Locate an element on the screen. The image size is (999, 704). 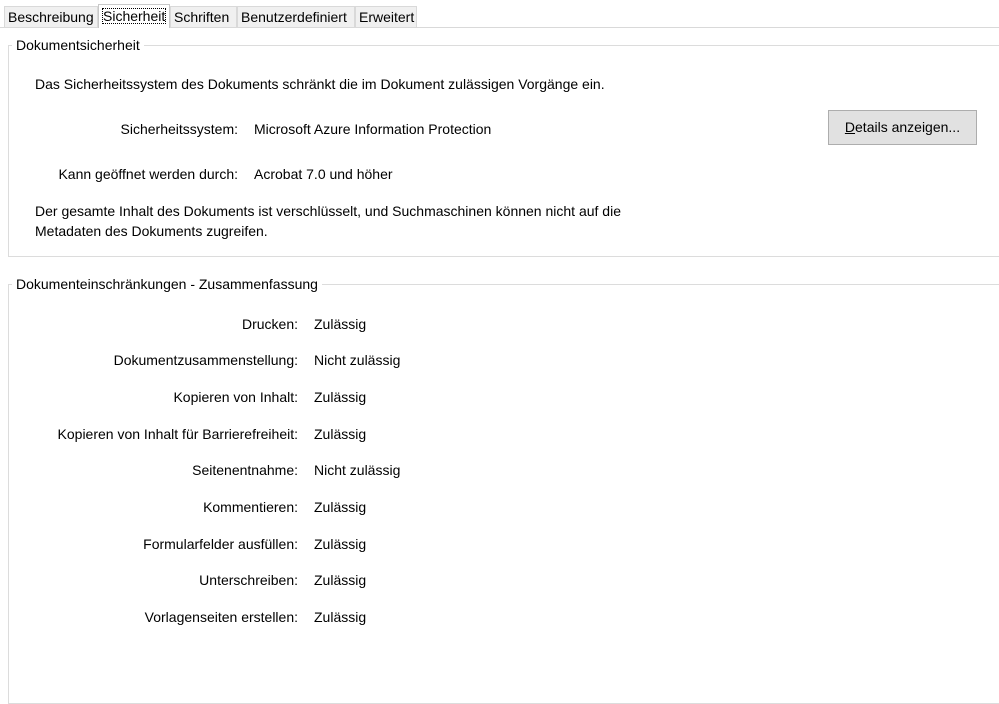
tab-beschreibung: Beschreibung is located at coordinates (51, 16).